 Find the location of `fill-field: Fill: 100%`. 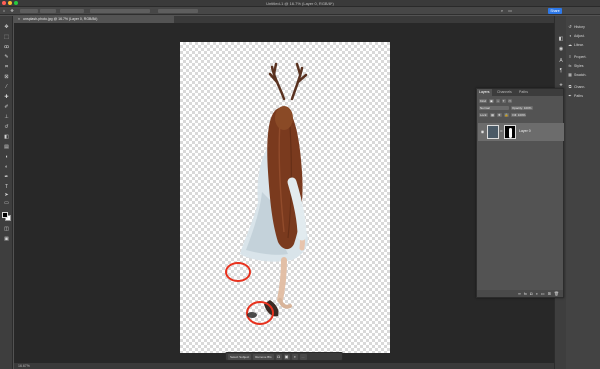

fill-field: Fill: 100% is located at coordinates (519, 114).